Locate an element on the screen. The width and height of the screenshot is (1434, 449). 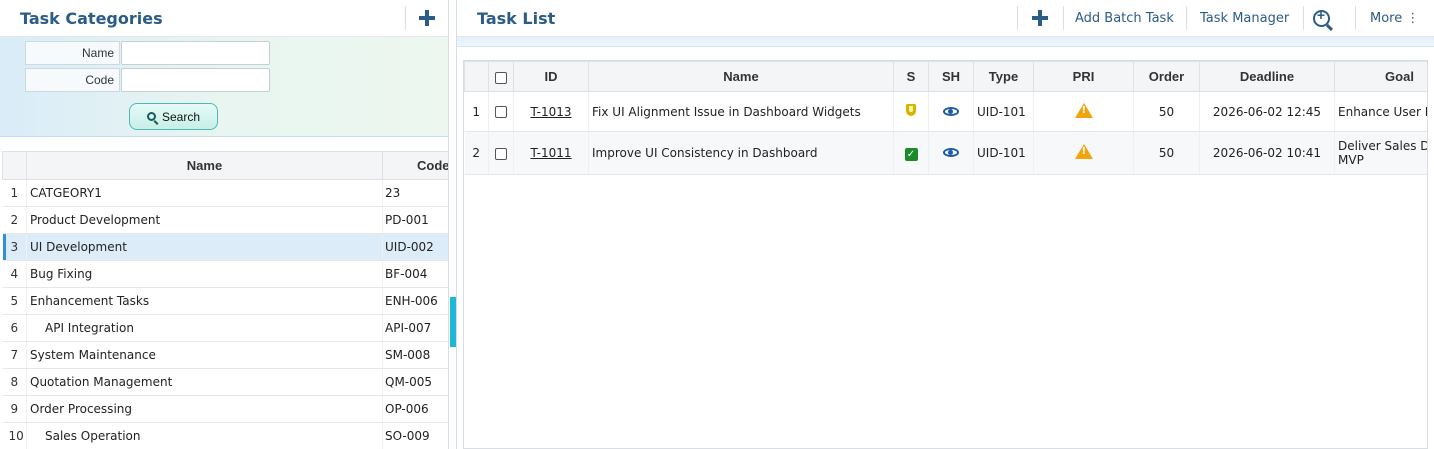
add-category-button is located at coordinates (427, 18).